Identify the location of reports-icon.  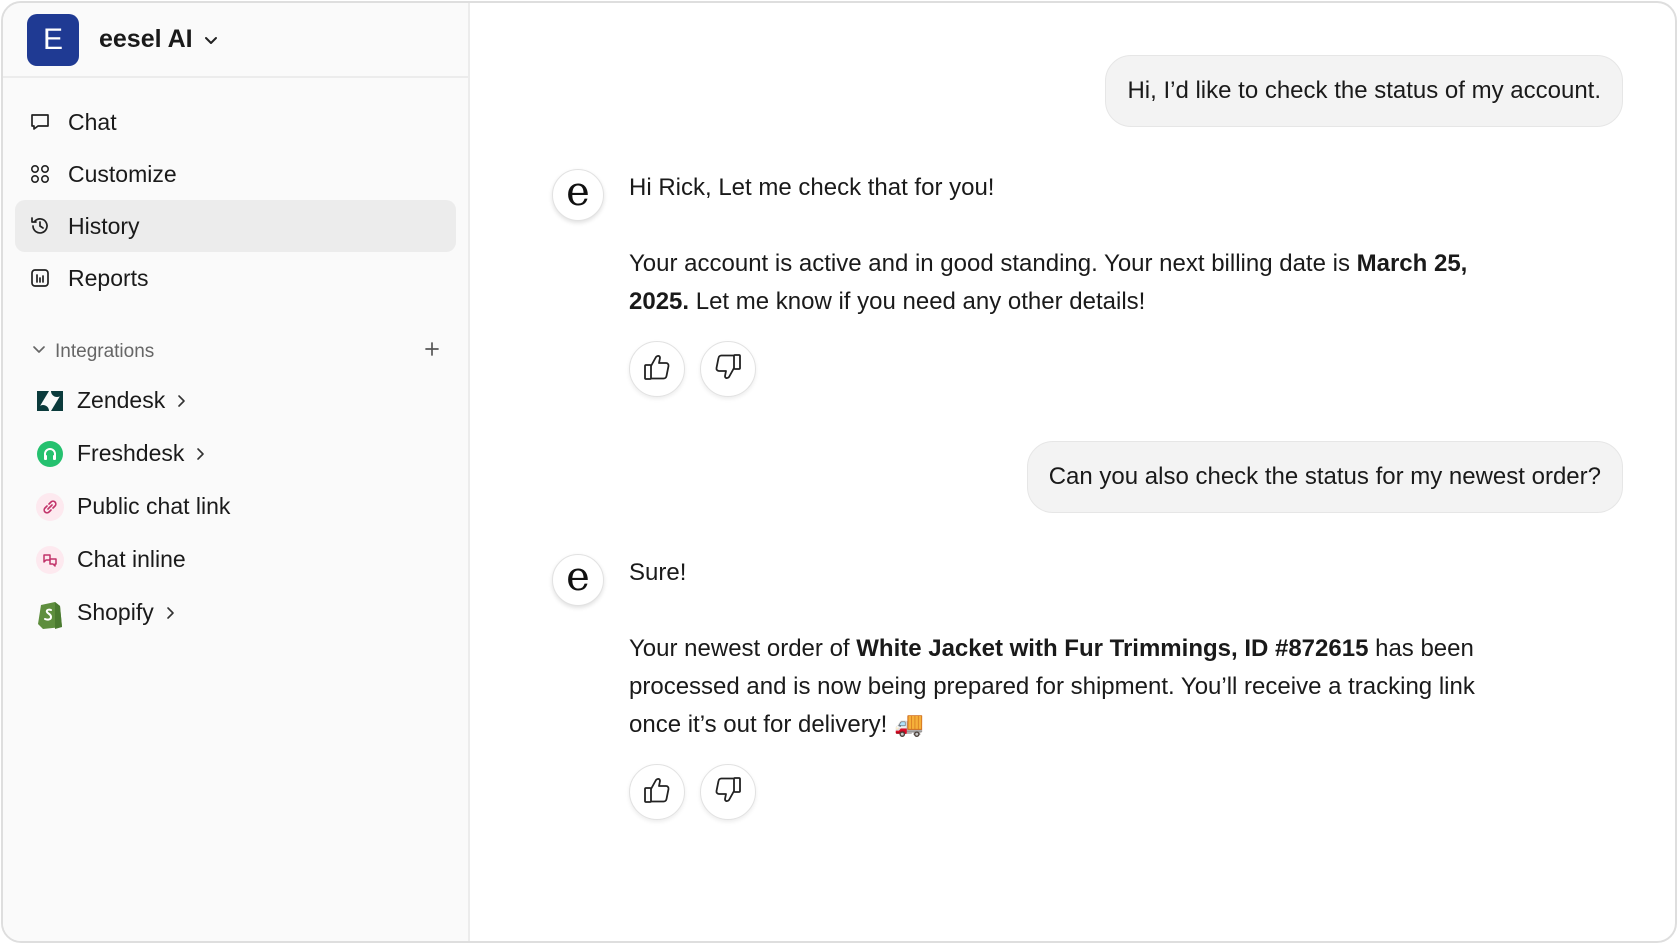
(40, 278).